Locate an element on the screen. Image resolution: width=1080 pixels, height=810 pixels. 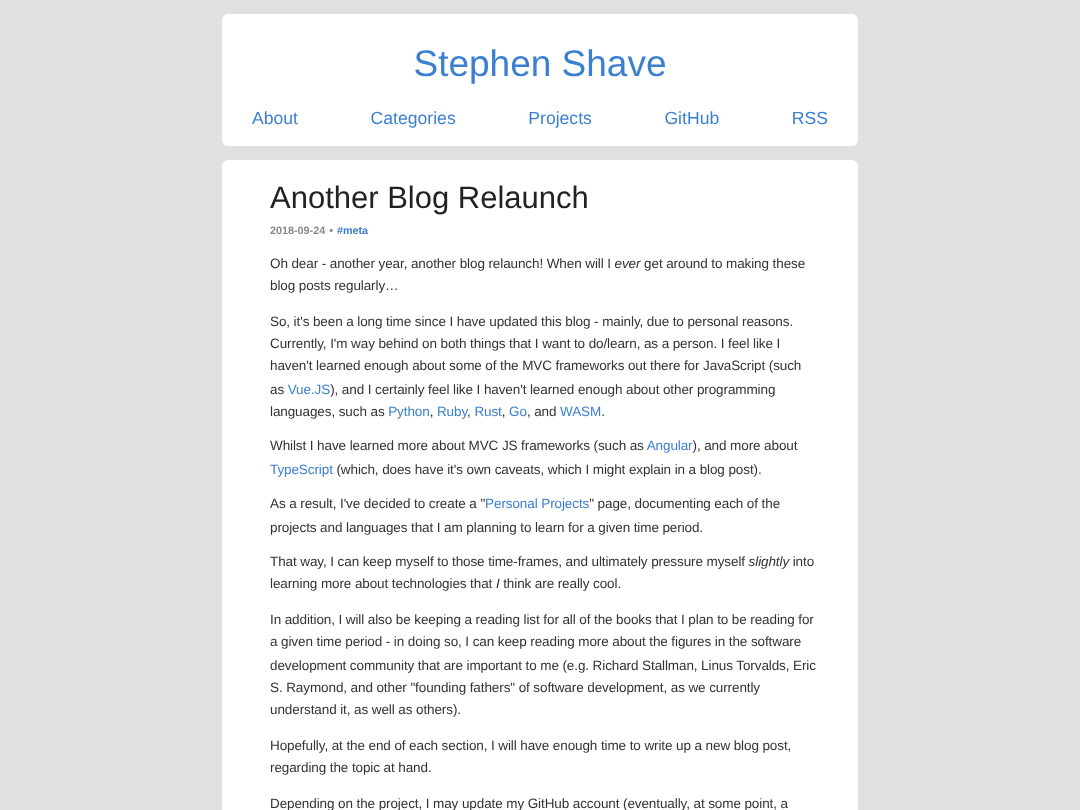
nav-link: RSS is located at coordinates (809, 118).